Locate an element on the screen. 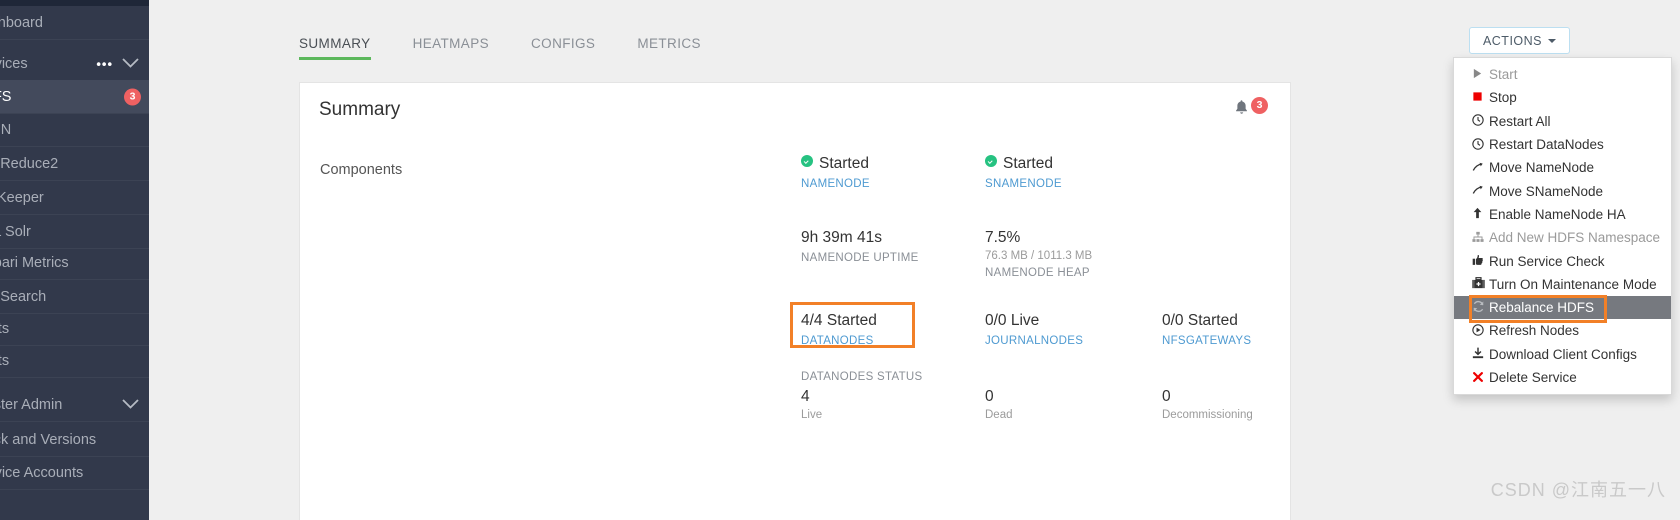  tab-configs: CONFIGS is located at coordinates (563, 48).